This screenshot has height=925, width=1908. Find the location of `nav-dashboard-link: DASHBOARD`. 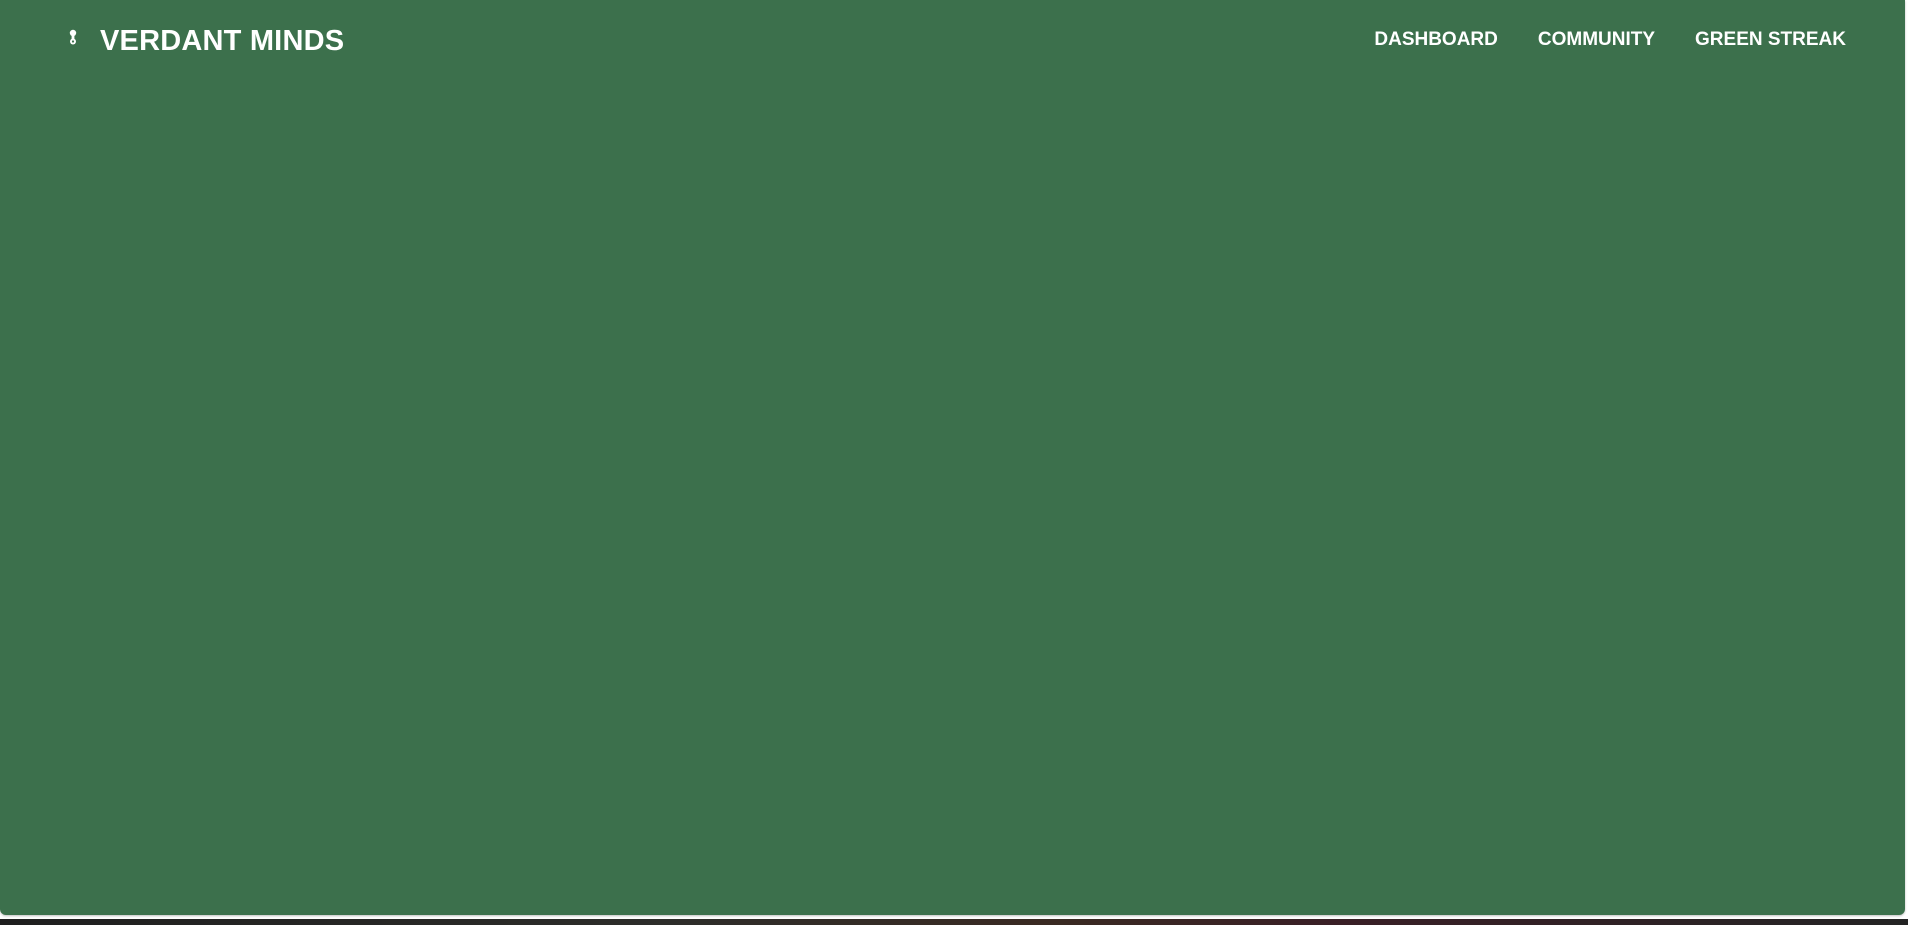

nav-dashboard-link: DASHBOARD is located at coordinates (1436, 40).